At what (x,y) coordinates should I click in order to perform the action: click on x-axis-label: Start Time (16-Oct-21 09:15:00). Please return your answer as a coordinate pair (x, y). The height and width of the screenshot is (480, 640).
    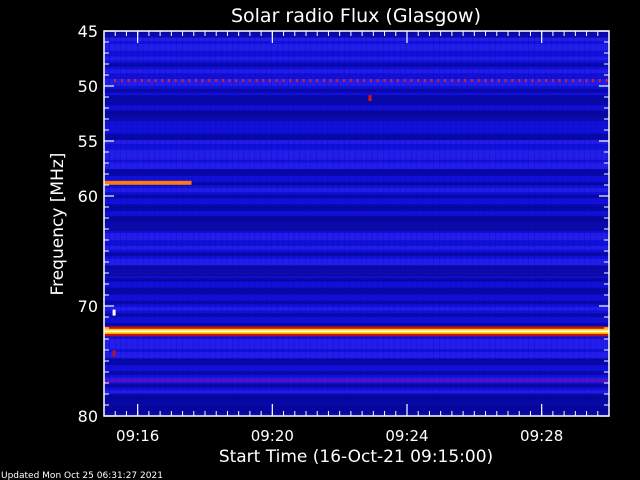
    Looking at the image, I should click on (356, 457).